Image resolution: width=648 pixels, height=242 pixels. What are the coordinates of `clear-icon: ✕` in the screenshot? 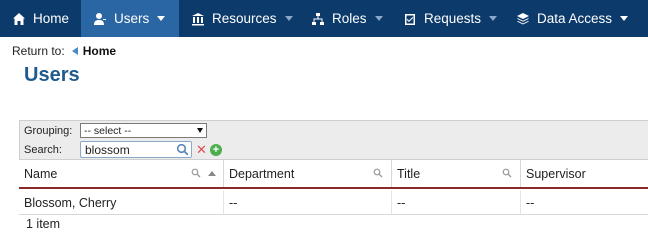 It's located at (201, 149).